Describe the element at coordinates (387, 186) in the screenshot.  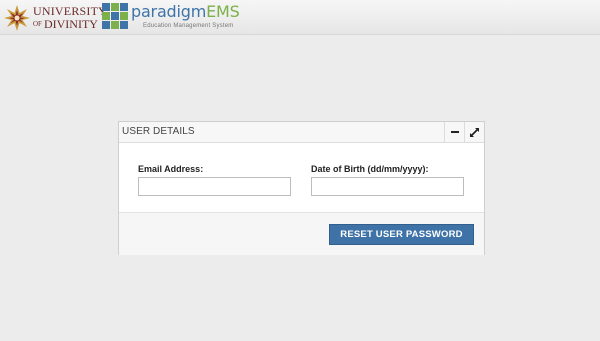
I see `dob-field` at that location.